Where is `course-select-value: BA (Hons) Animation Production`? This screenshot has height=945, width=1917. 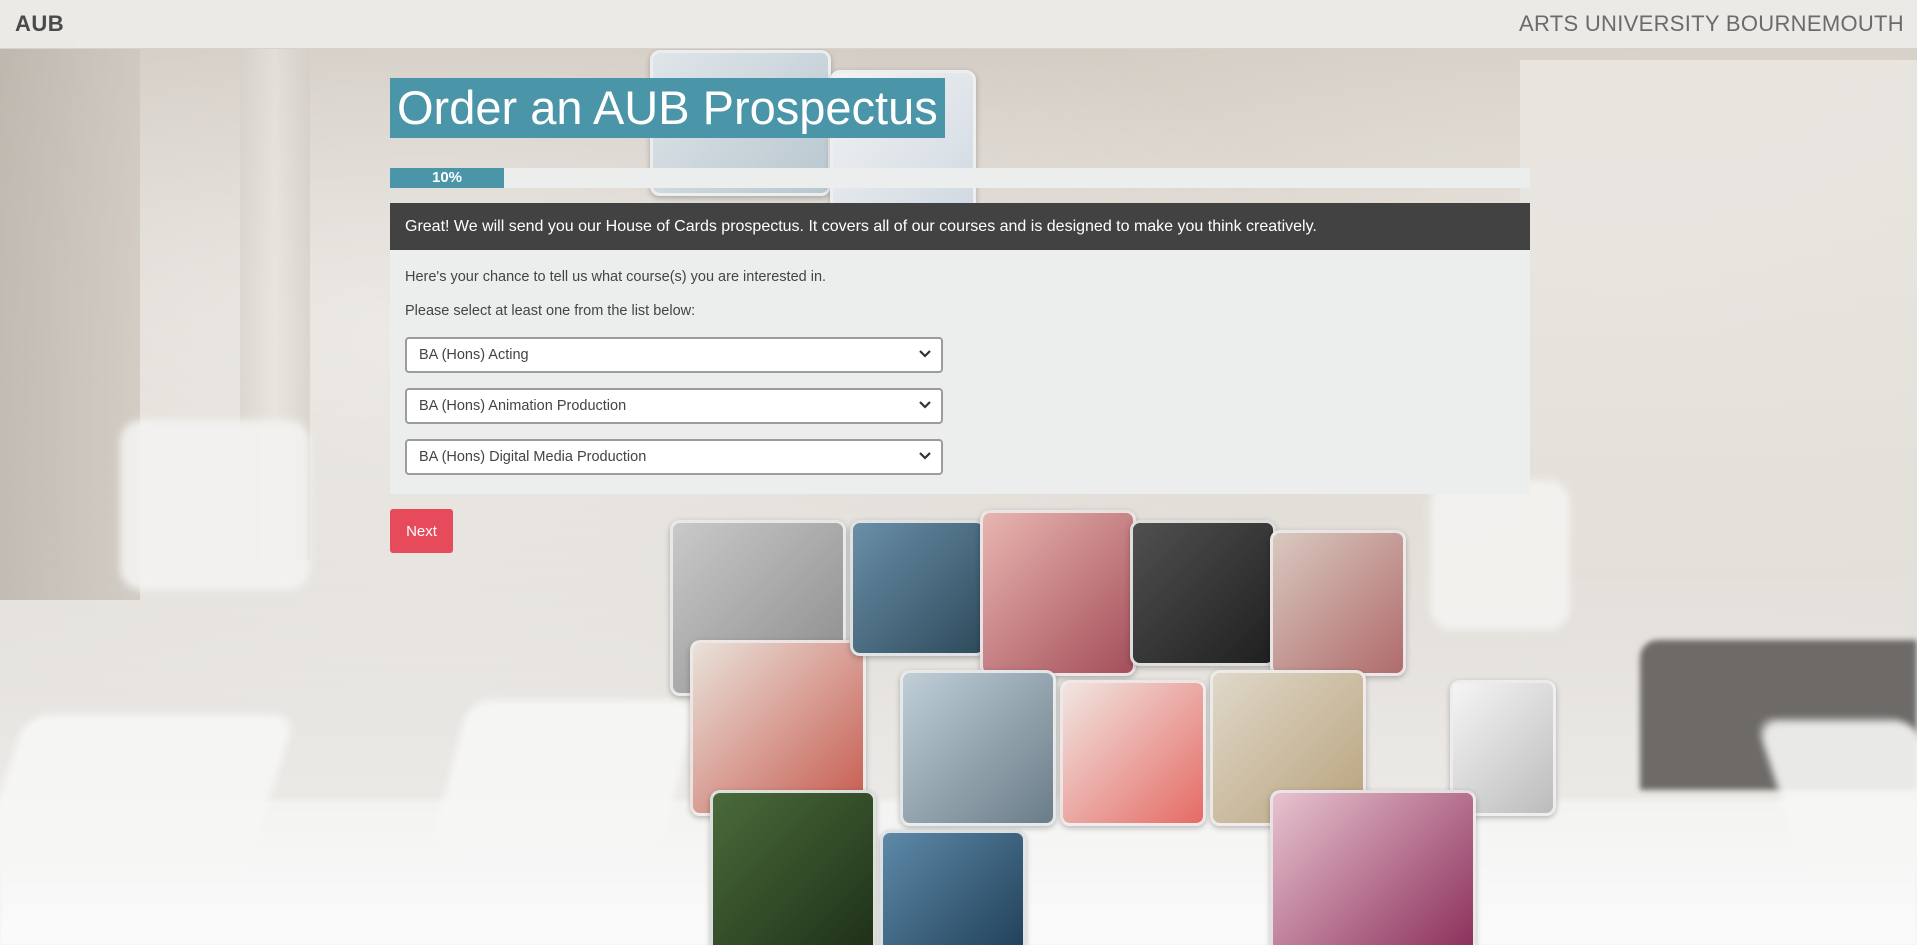 course-select-value: BA (Hons) Animation Production is located at coordinates (523, 406).